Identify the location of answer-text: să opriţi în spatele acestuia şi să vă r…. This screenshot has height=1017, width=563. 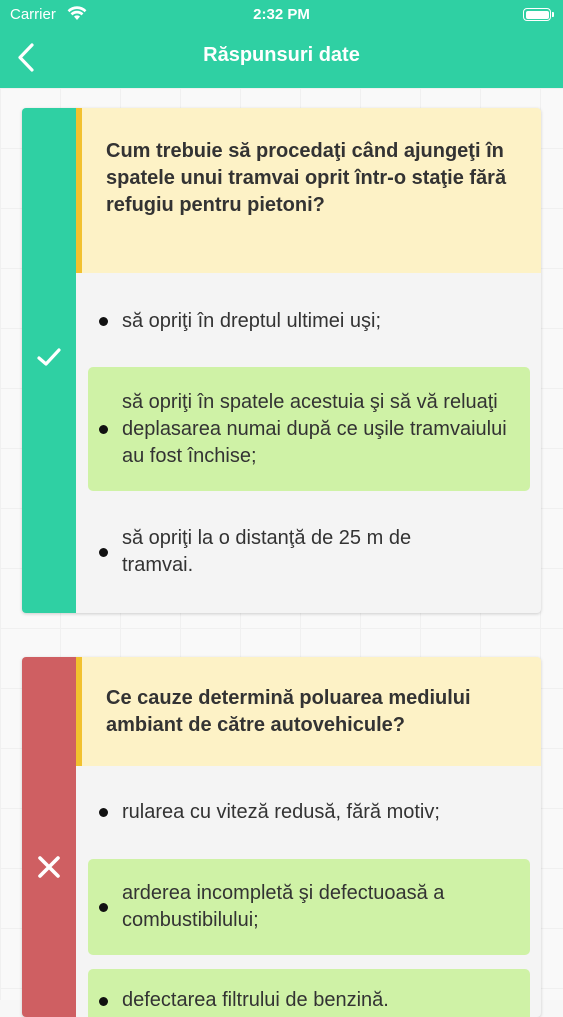
(314, 428).